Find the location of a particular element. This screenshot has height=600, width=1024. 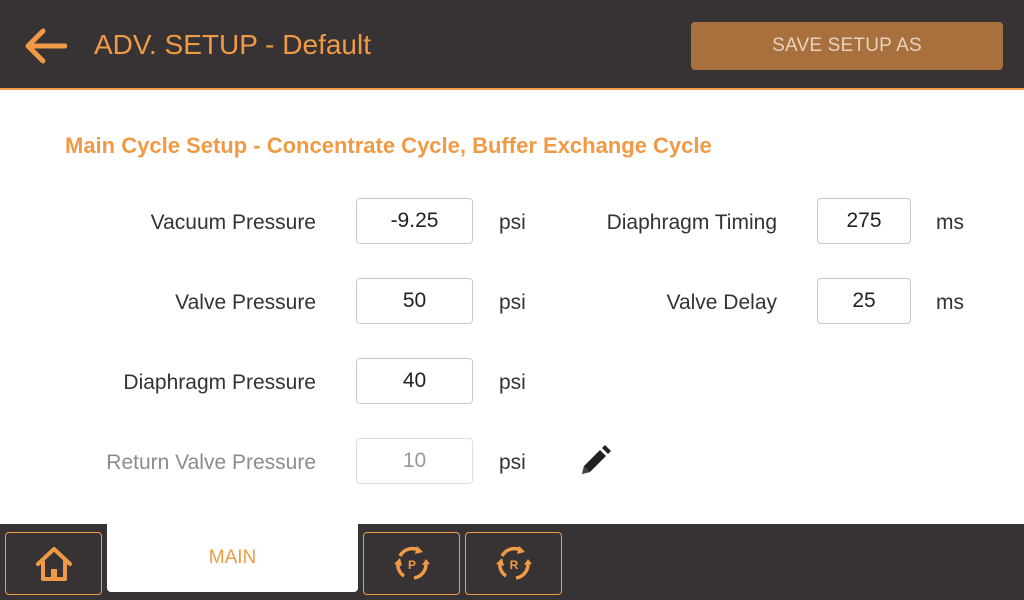

footer-nav: MAIN P R is located at coordinates (512, 562).